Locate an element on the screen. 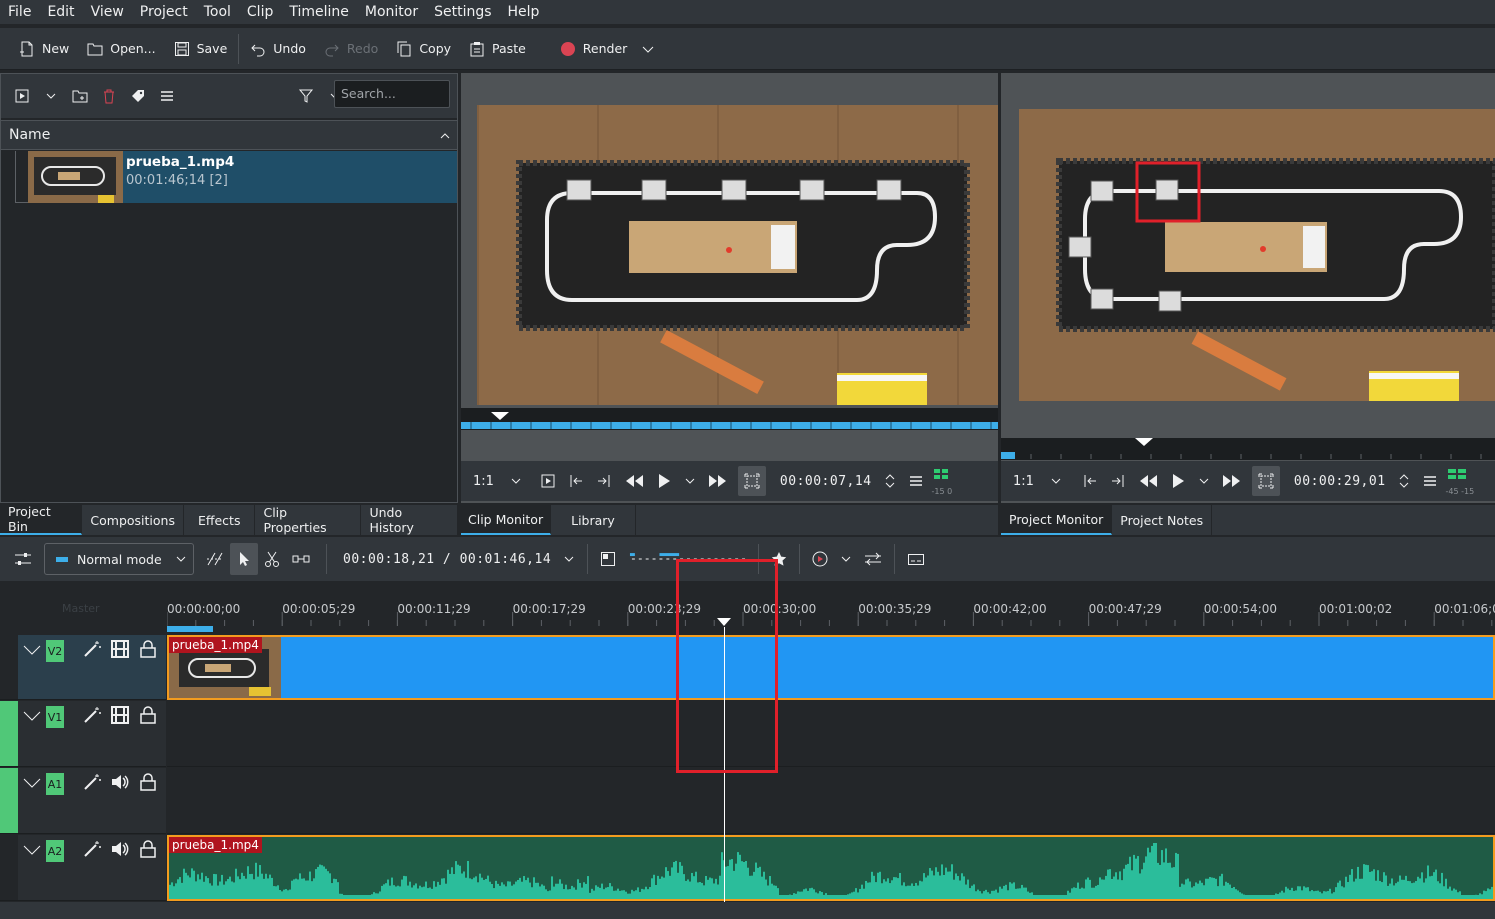  tab-compositions: Compositions is located at coordinates (133, 520).